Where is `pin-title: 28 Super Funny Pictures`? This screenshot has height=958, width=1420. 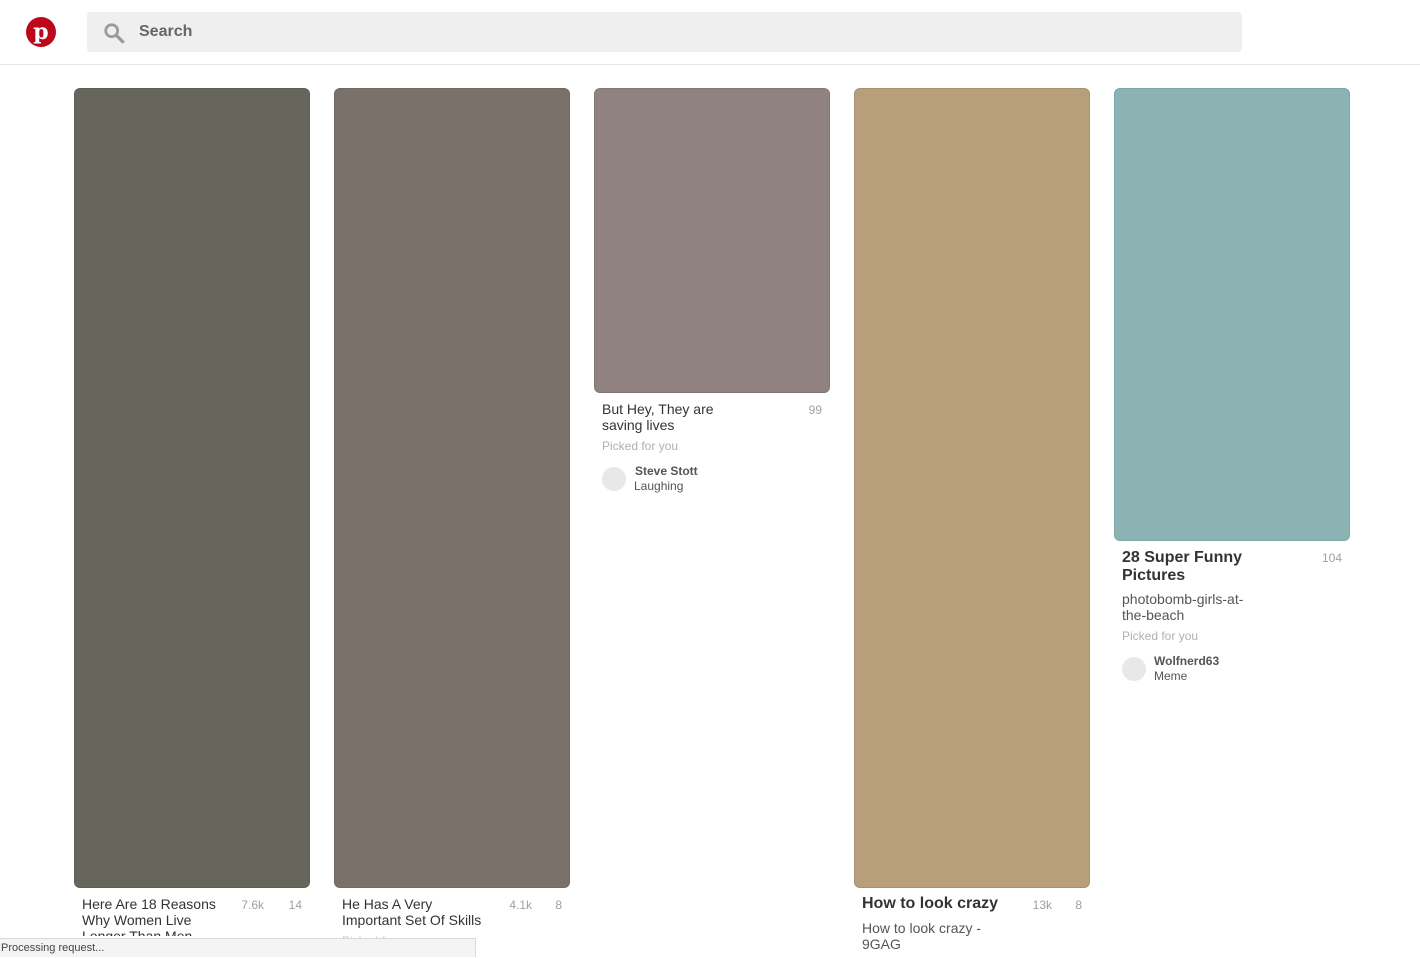
pin-title: 28 Super Funny Pictures is located at coordinates (1189, 567).